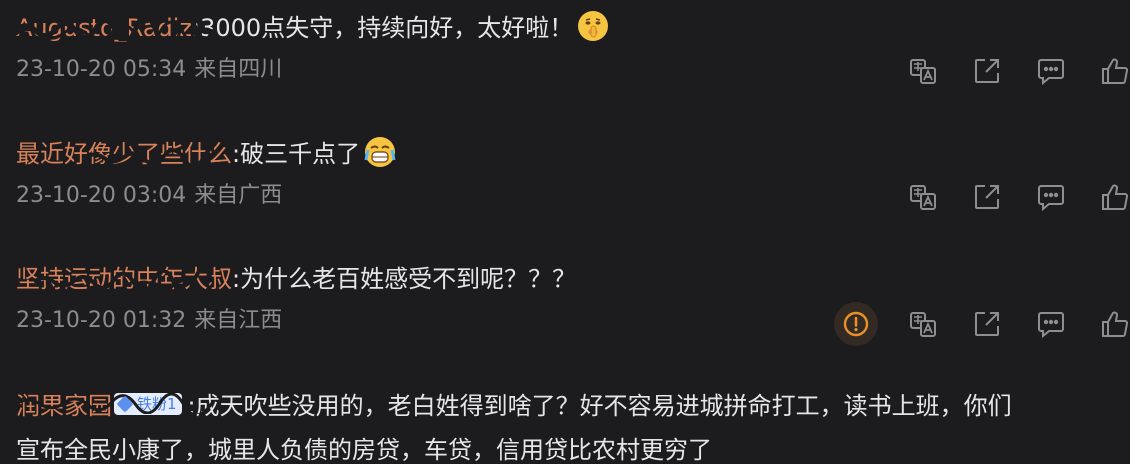  What do you see at coordinates (238, 320) in the screenshot?
I see `comment-location: 来自江西` at bounding box center [238, 320].